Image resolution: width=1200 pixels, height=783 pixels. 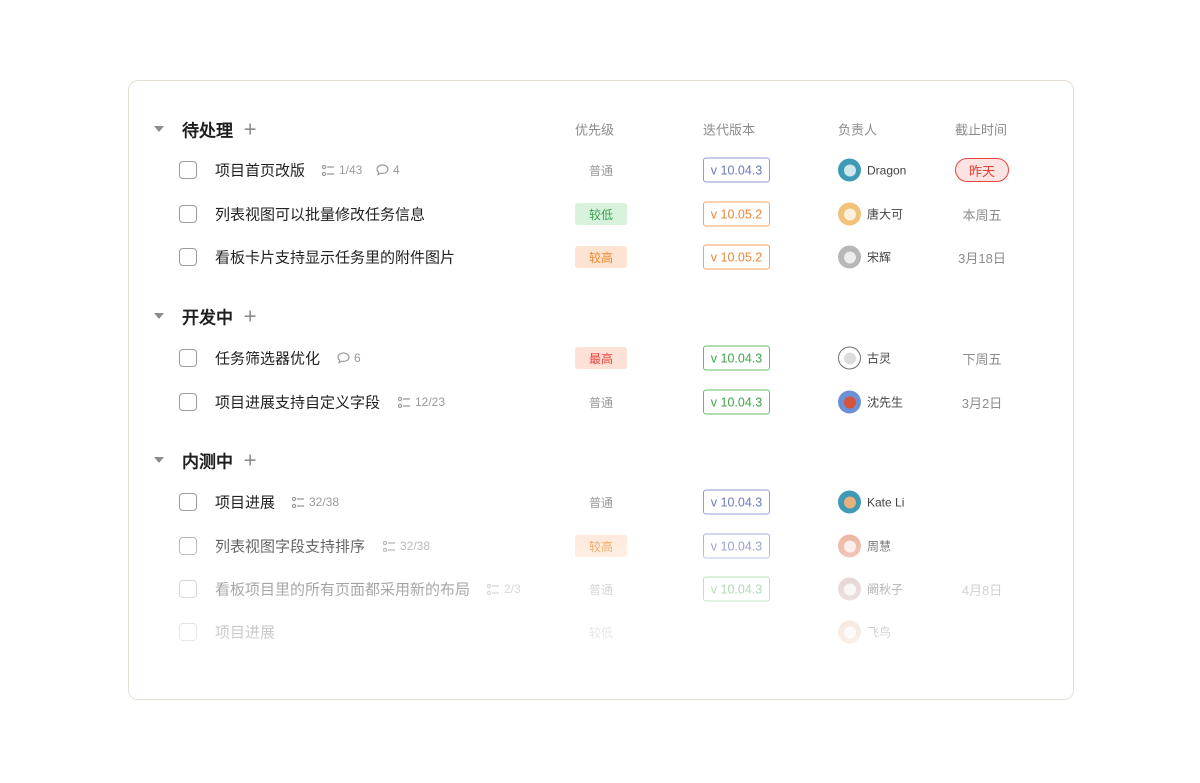 I want to click on comment-count: 6, so click(x=349, y=358).